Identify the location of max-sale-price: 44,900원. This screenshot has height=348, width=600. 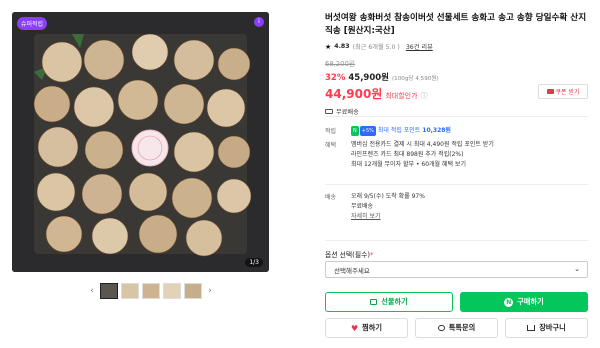
(354, 94).